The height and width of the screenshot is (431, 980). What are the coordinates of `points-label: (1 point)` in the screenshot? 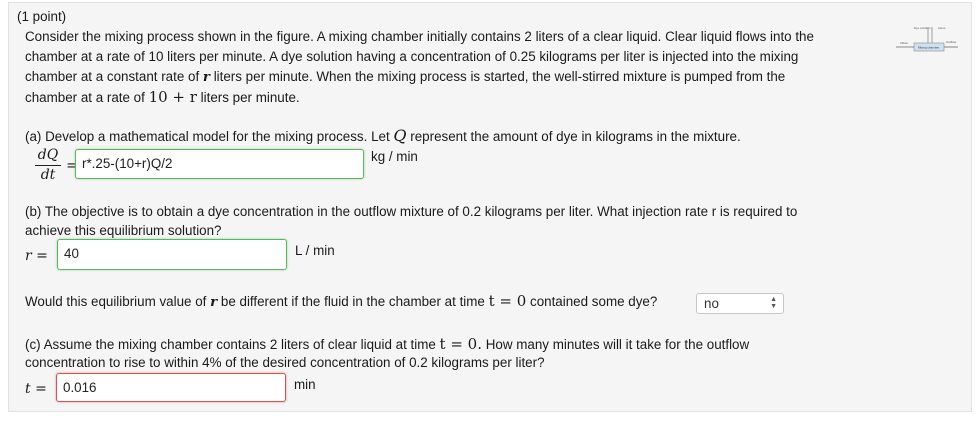 It's located at (42, 16).